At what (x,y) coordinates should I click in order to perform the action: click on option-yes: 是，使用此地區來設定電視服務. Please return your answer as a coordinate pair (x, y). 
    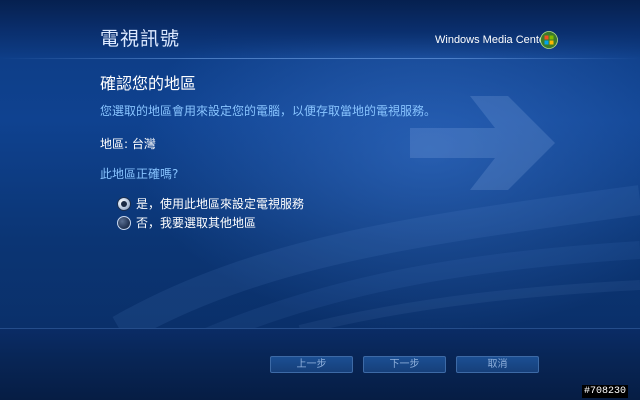
    Looking at the image, I should click on (210, 203).